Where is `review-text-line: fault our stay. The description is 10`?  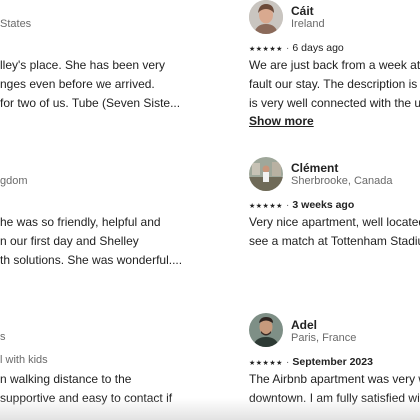 review-text-line: fault our stay. The description is 10 is located at coordinates (334, 84).